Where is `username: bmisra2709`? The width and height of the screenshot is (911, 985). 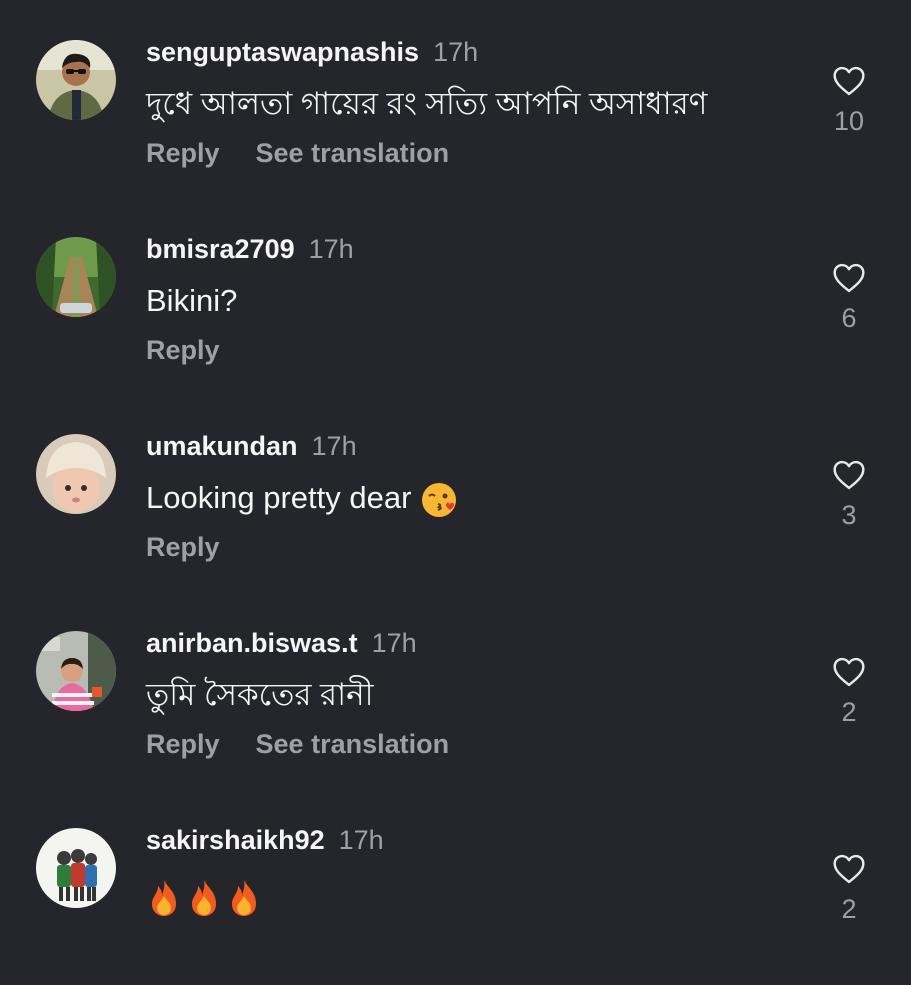
username: bmisra2709 is located at coordinates (220, 249).